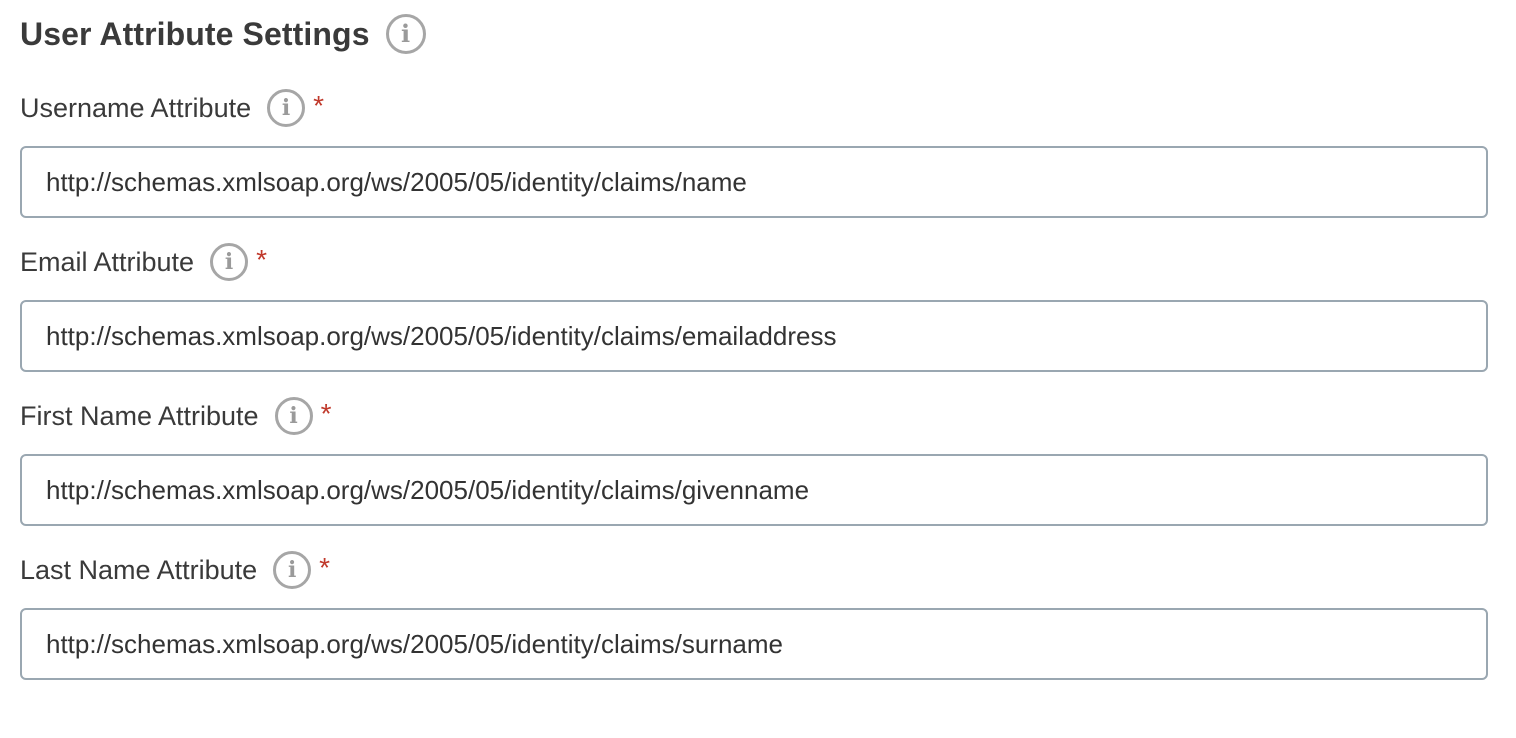  Describe the element at coordinates (754, 490) in the screenshot. I see `first-name-attribute-input` at that location.